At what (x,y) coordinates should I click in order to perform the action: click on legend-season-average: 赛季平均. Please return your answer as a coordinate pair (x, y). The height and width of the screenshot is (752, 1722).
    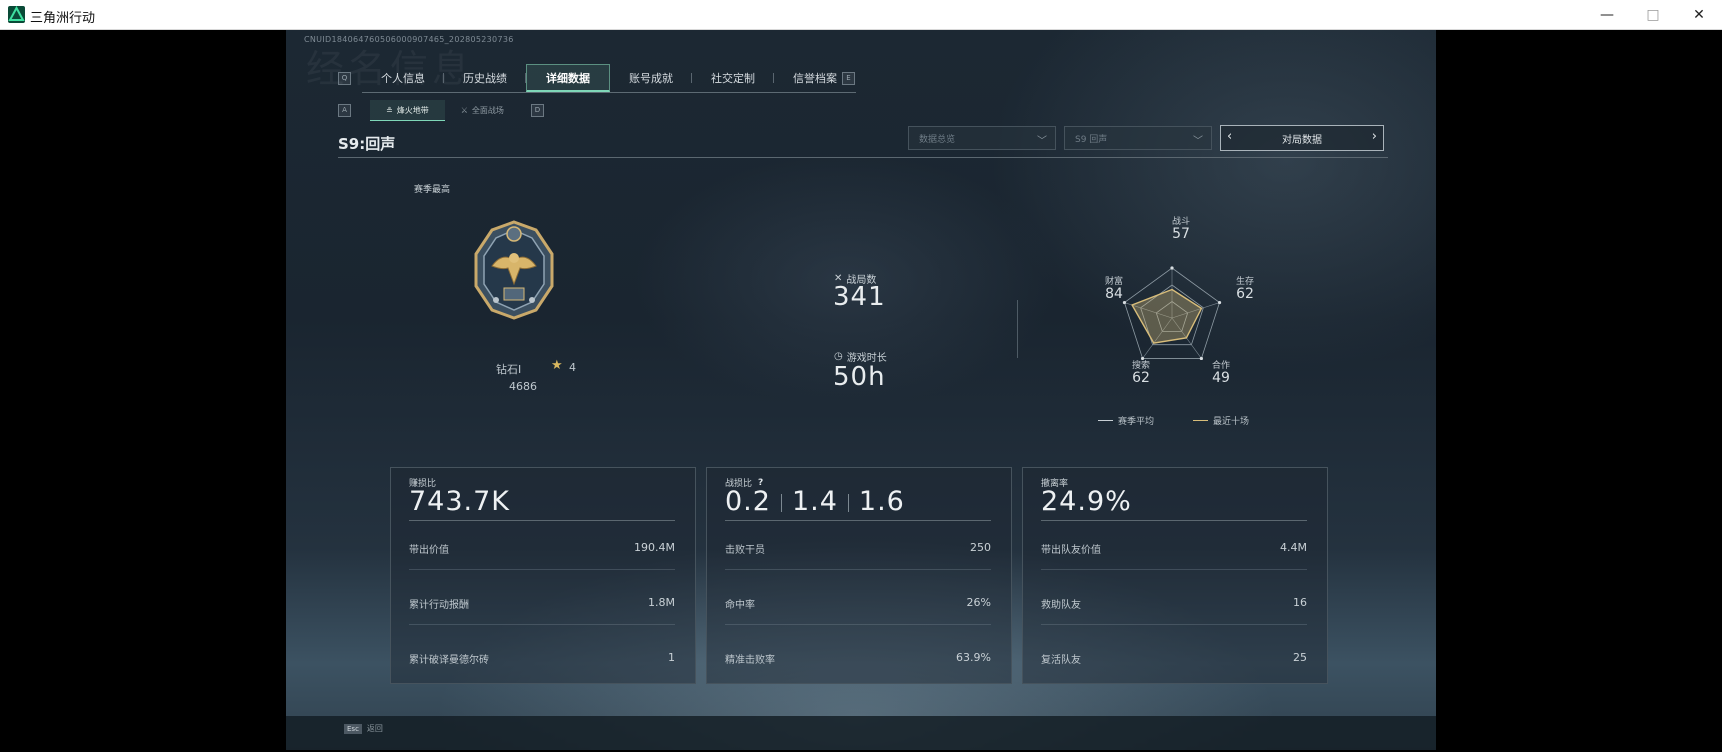
    Looking at the image, I should click on (1126, 420).